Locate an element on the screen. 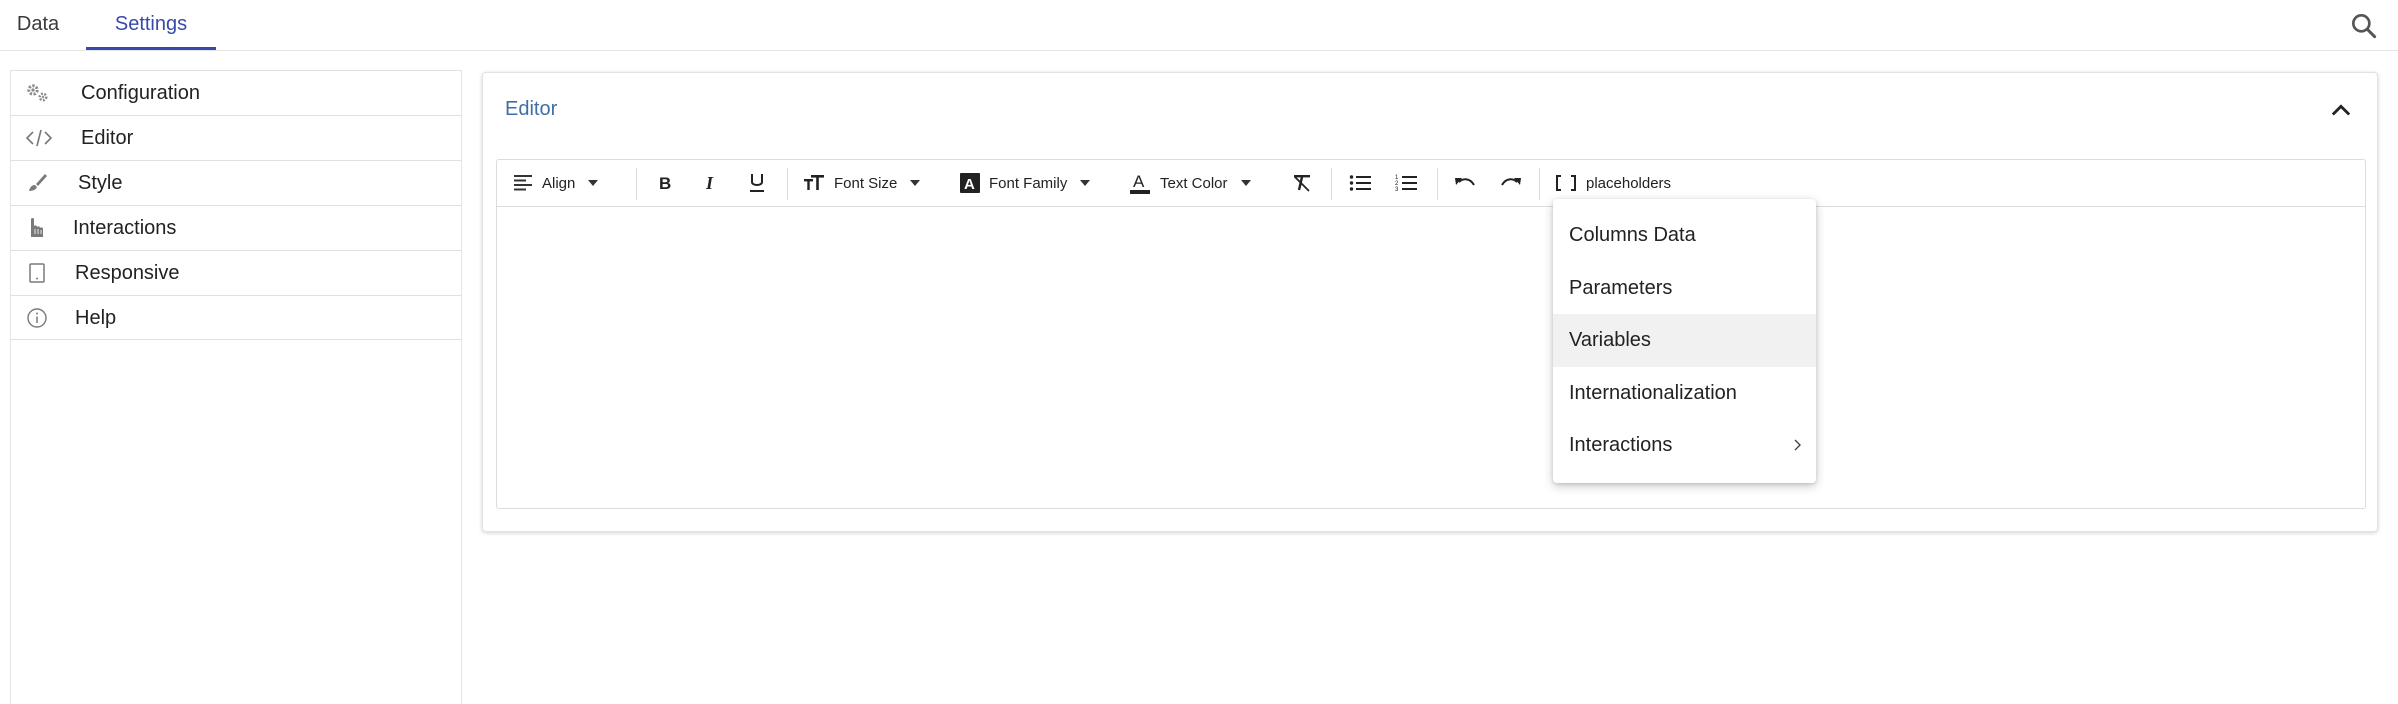 The height and width of the screenshot is (704, 2398). top-tab-bar: Data Settings is located at coordinates (1199, 25).